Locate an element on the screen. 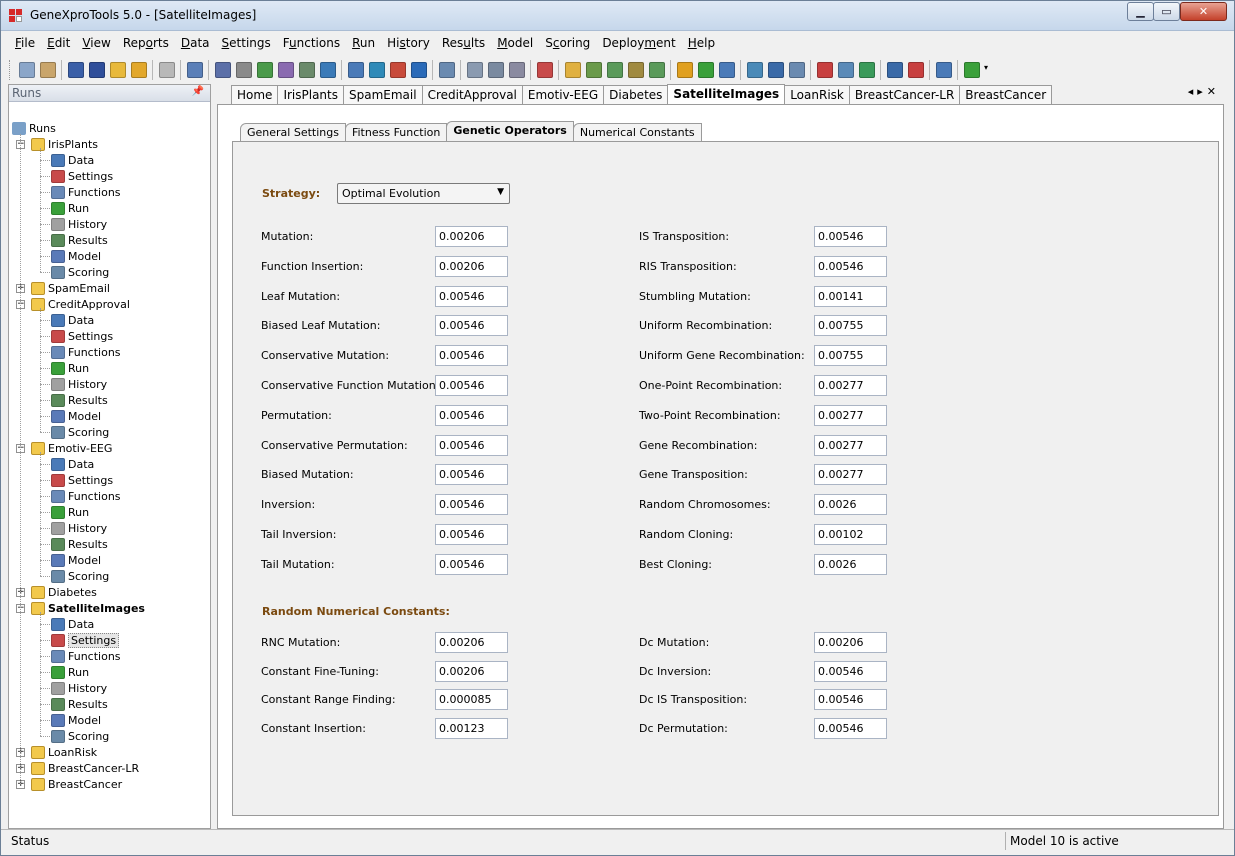 The image size is (1235, 856). menu-item: Scoring is located at coordinates (567, 44).